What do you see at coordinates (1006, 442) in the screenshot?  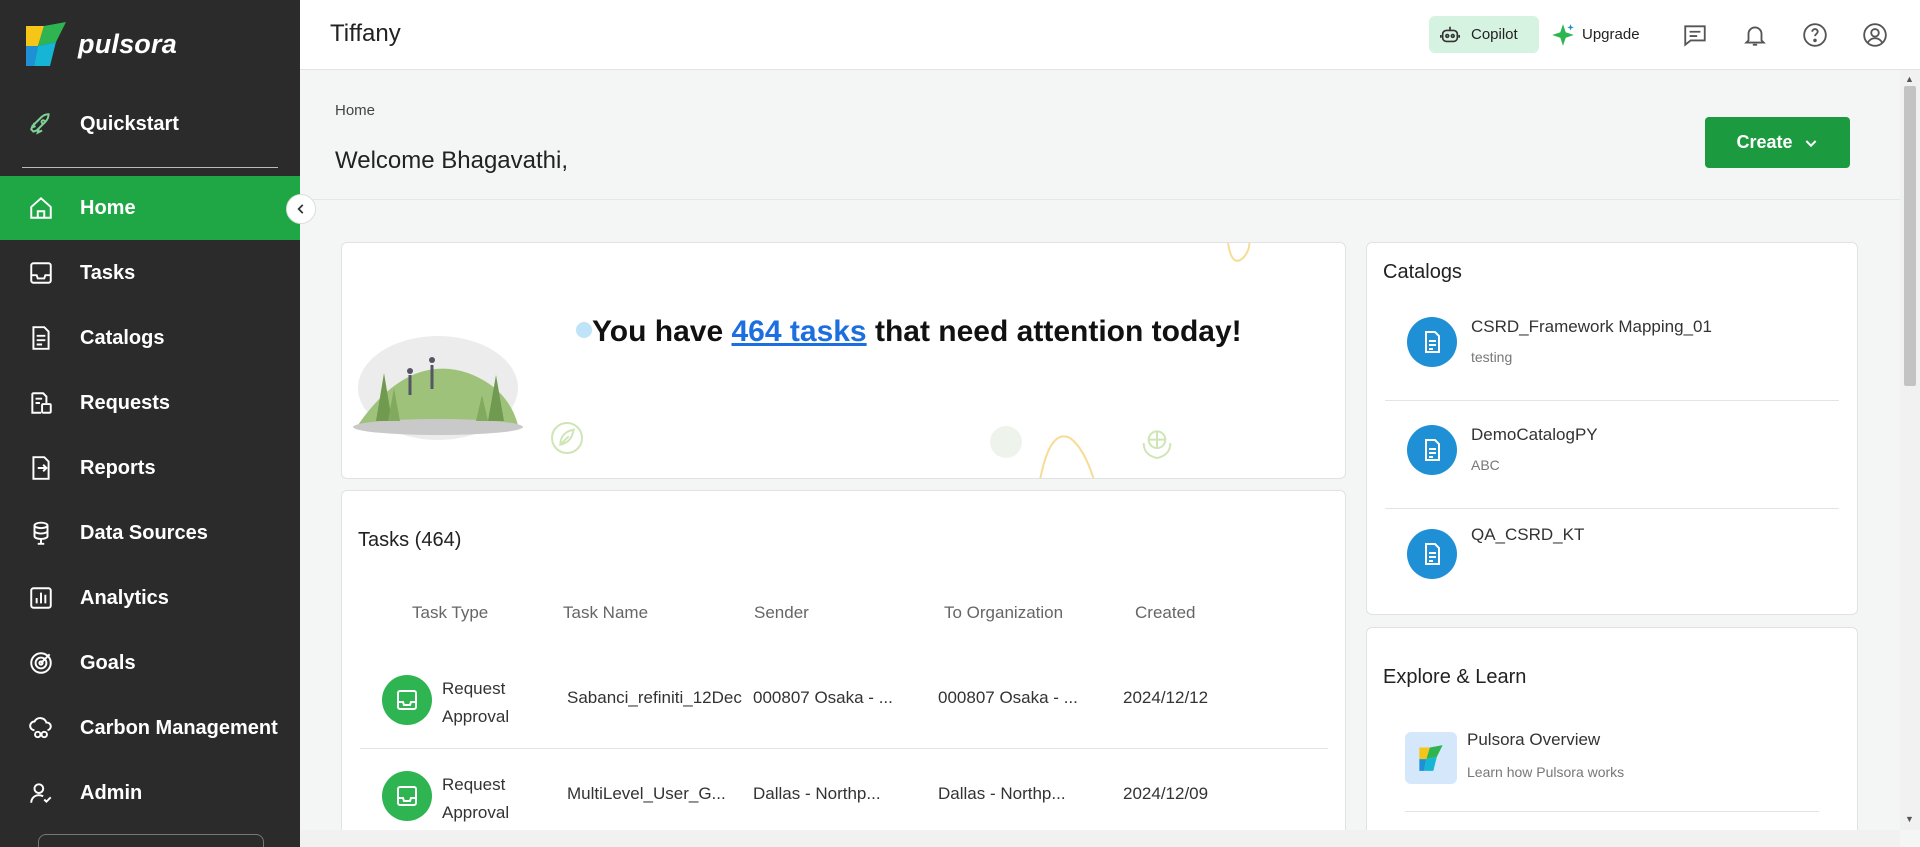 I see `decorative-circle` at bounding box center [1006, 442].